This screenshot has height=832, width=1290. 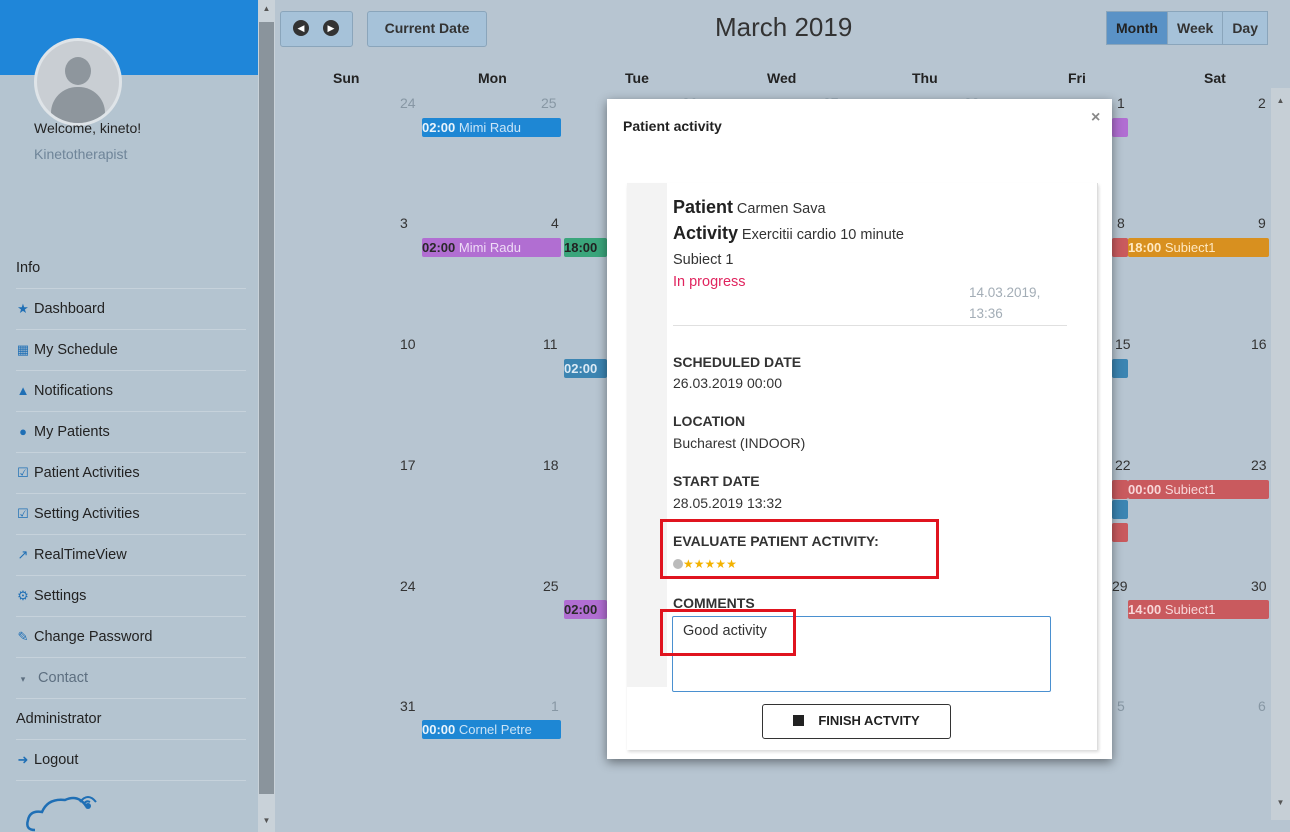 What do you see at coordinates (131, 268) in the screenshot?
I see `sidebar-item-info: Info` at bounding box center [131, 268].